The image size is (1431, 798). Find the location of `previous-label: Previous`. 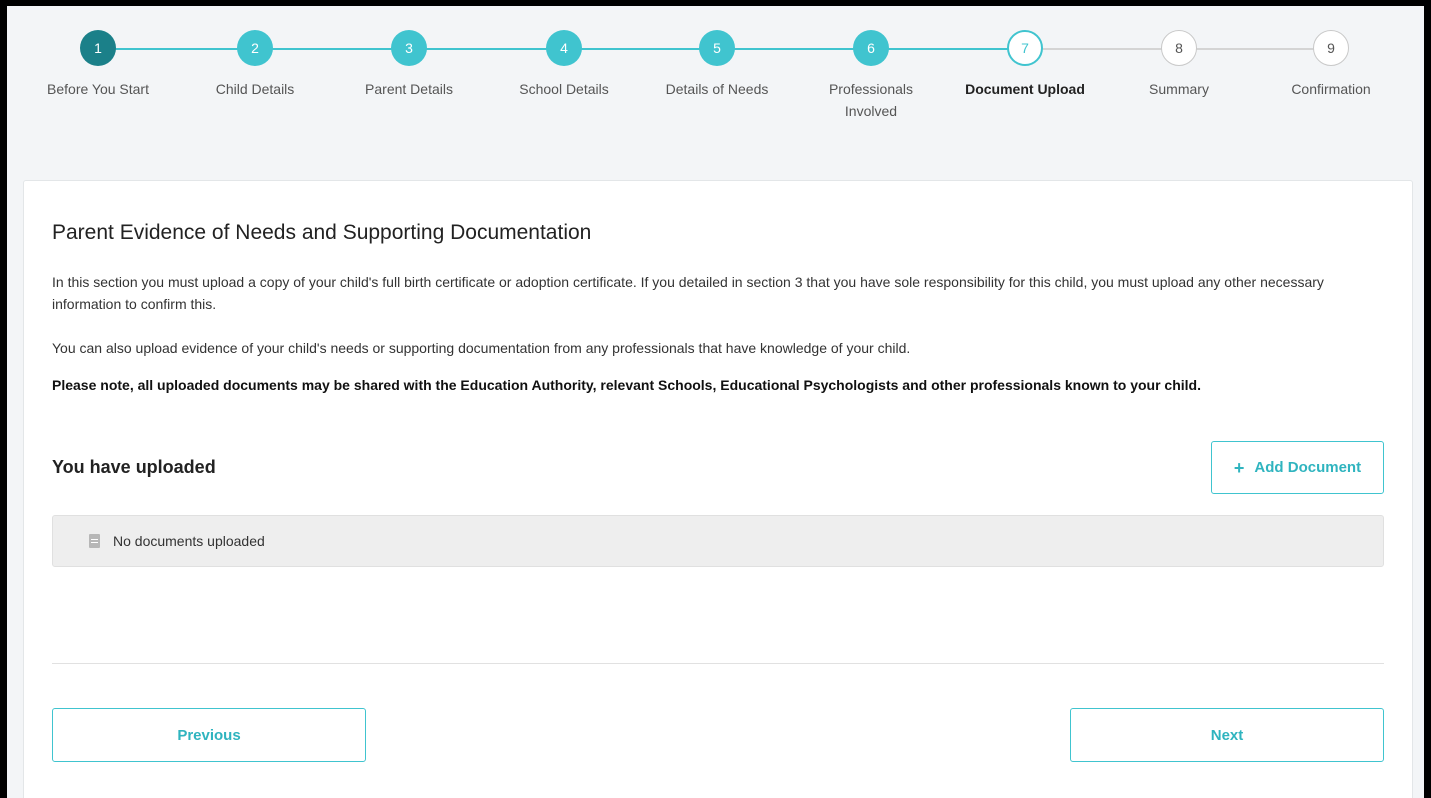

previous-label: Previous is located at coordinates (209, 735).